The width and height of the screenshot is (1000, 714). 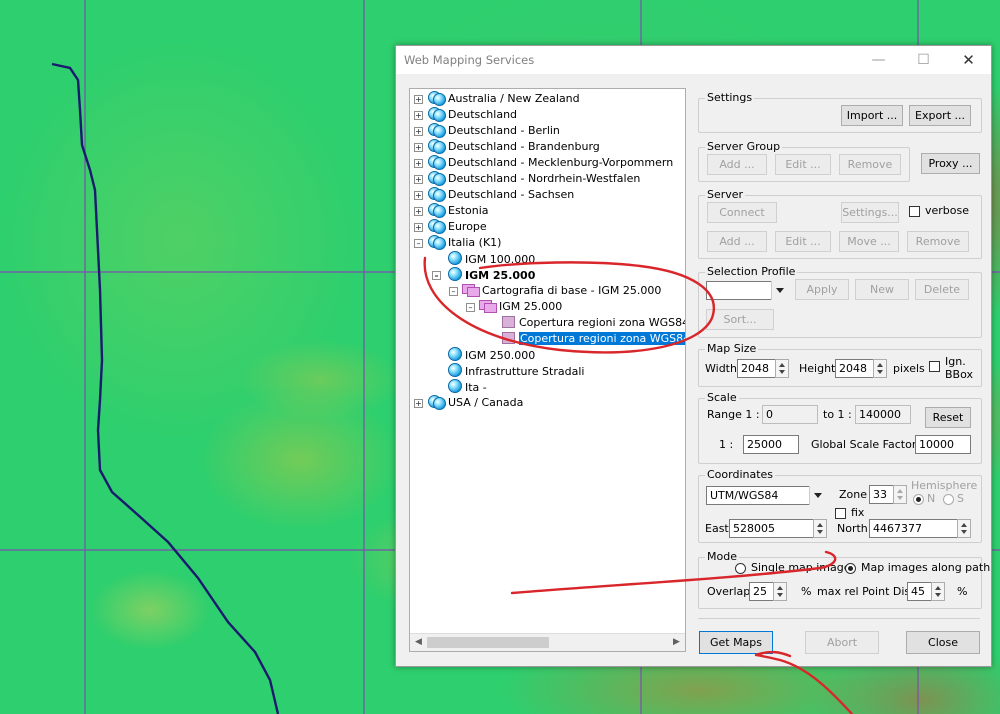 What do you see at coordinates (740, 568) in the screenshot?
I see `single-map-radio` at bounding box center [740, 568].